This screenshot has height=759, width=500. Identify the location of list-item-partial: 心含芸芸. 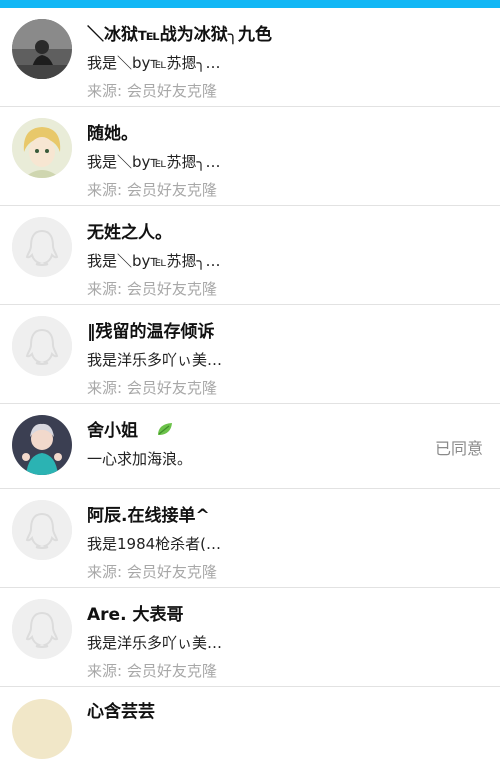
(250, 726).